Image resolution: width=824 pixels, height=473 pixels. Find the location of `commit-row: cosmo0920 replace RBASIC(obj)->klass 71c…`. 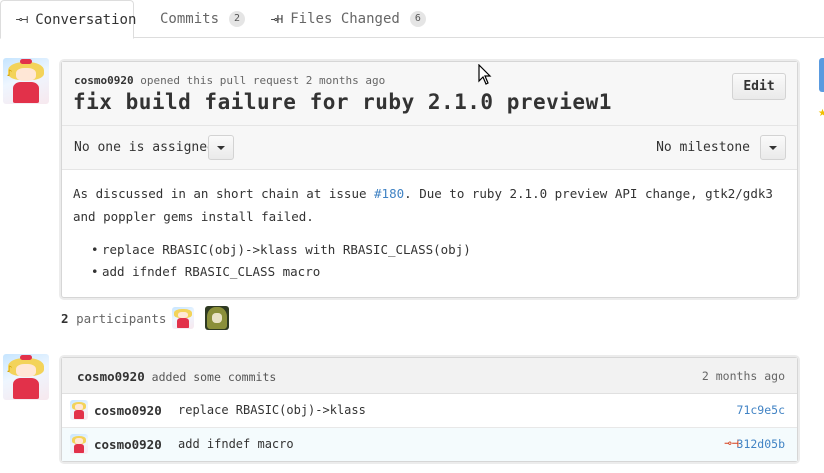

commit-row: cosmo0920 replace RBASIC(obj)->klass 71c… is located at coordinates (429, 411).